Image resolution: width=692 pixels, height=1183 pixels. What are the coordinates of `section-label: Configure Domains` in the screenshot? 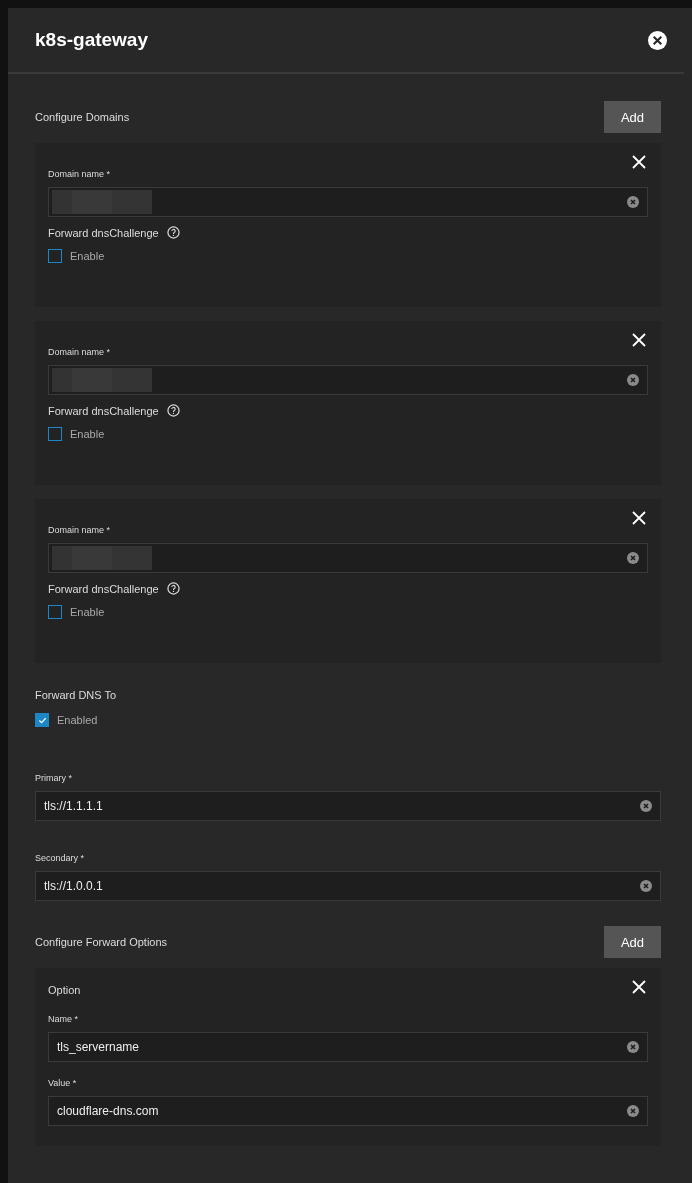 It's located at (82, 117).